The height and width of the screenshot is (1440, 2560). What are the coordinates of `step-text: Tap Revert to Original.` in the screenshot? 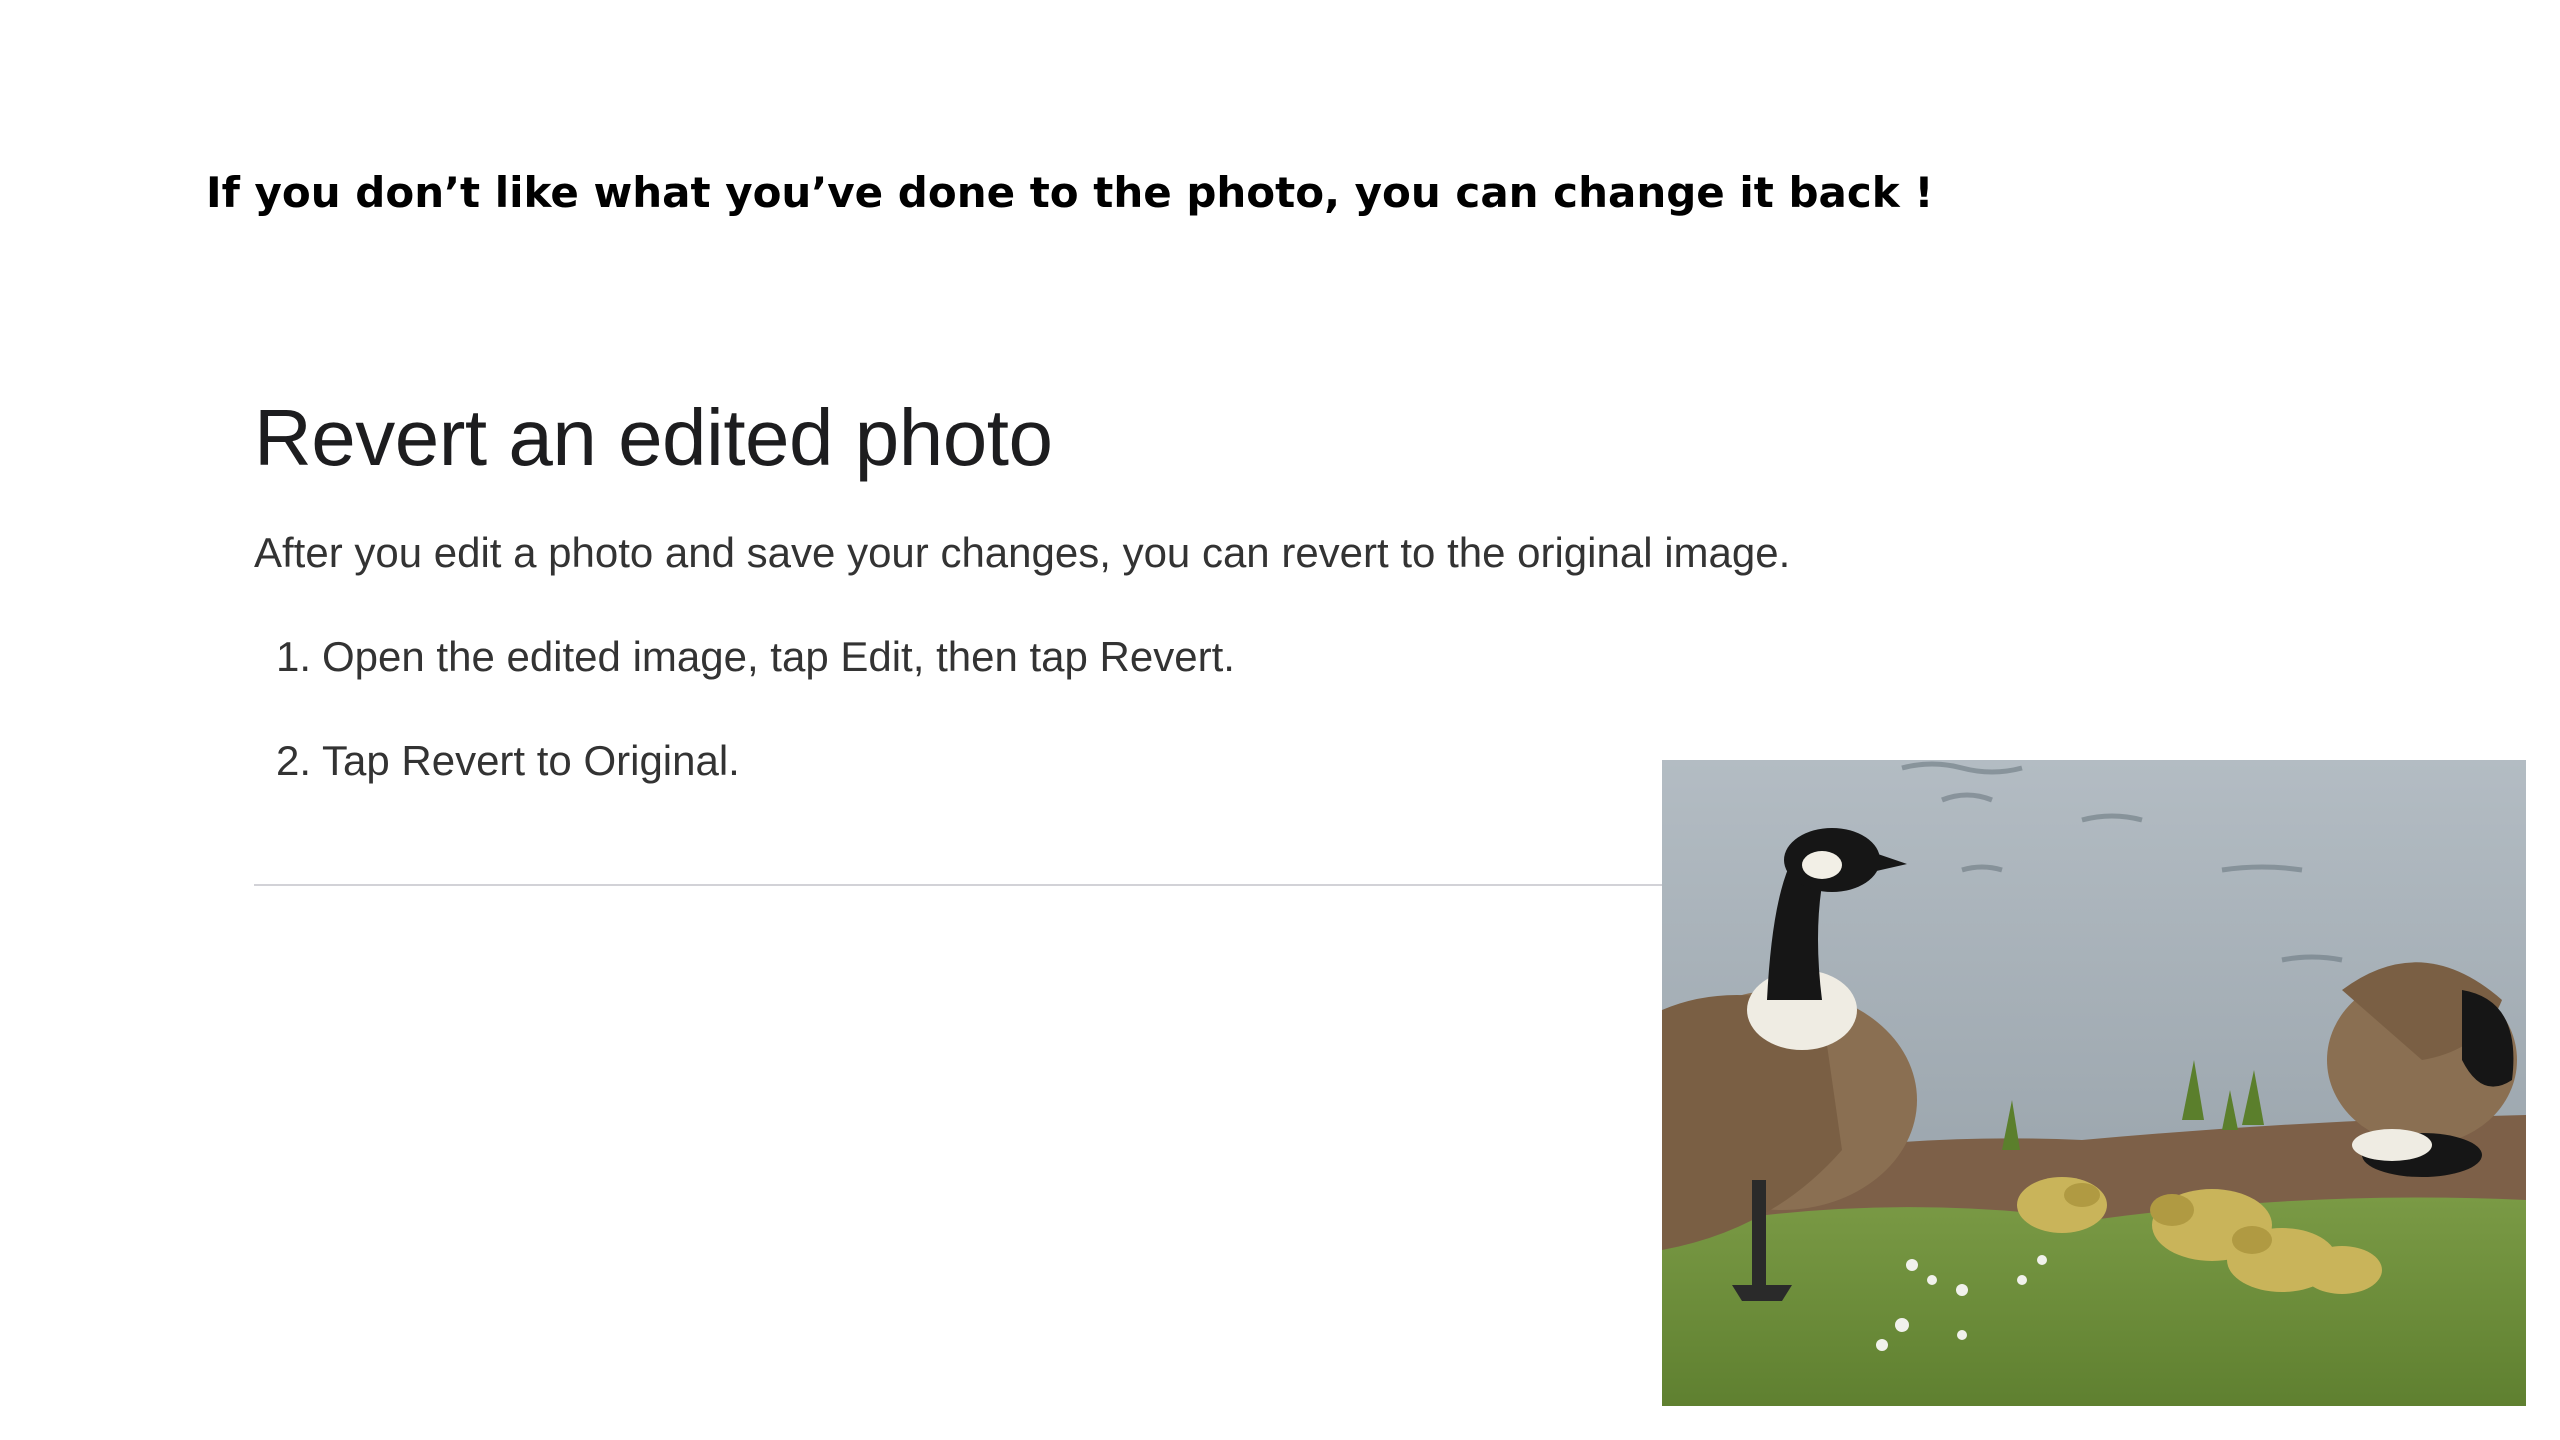 It's located at (531, 760).